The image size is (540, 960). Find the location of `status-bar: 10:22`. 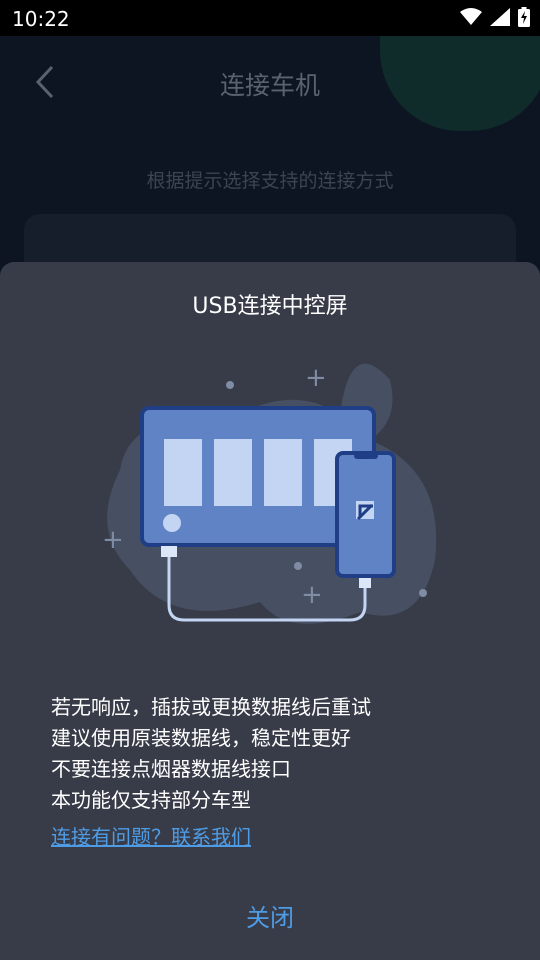

status-bar: 10:22 is located at coordinates (270, 18).